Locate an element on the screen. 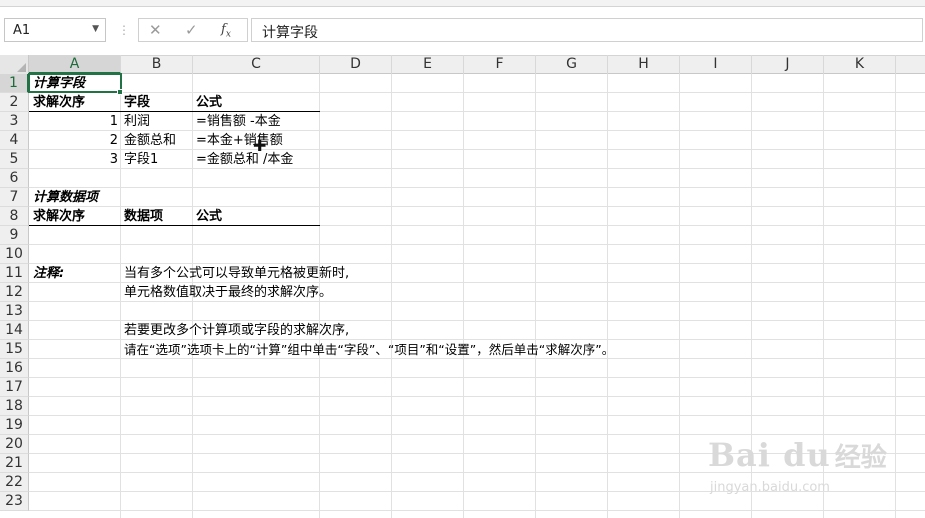 The width and height of the screenshot is (925, 518). cell-a4: 2 is located at coordinates (73, 140).